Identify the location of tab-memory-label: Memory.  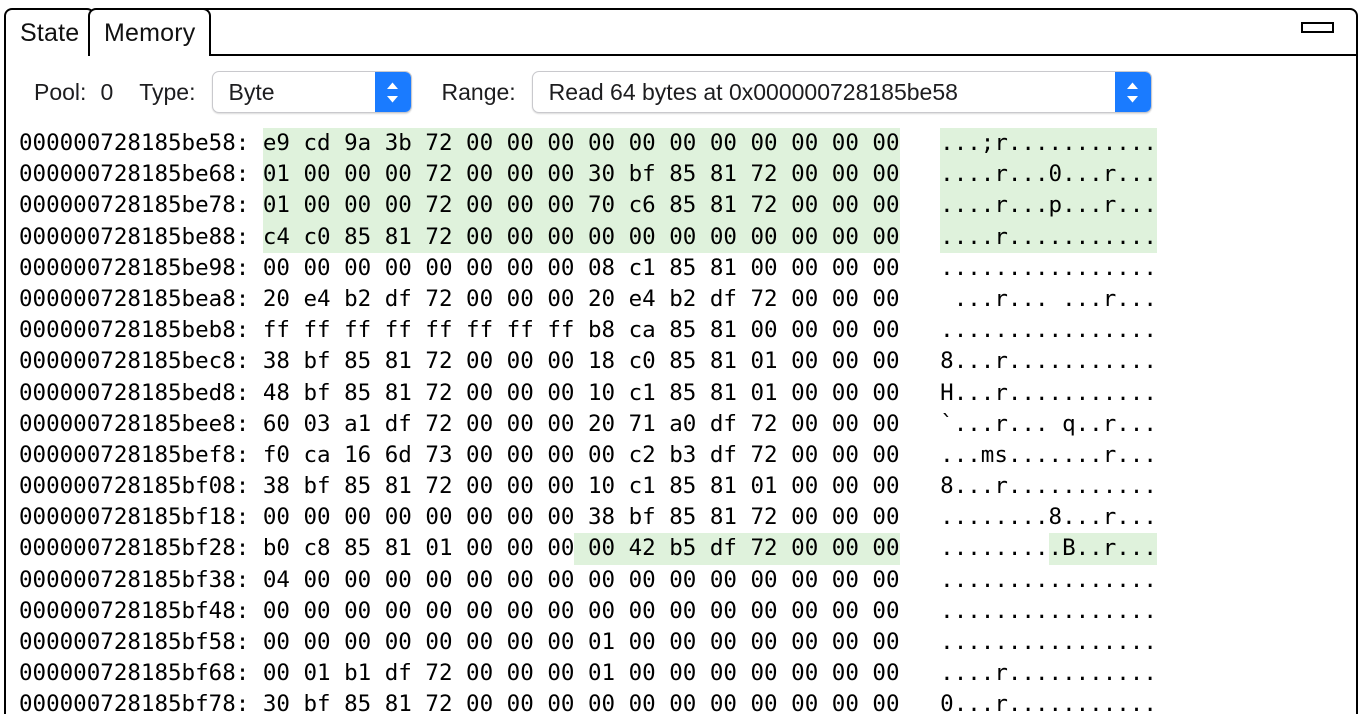
(150, 32).